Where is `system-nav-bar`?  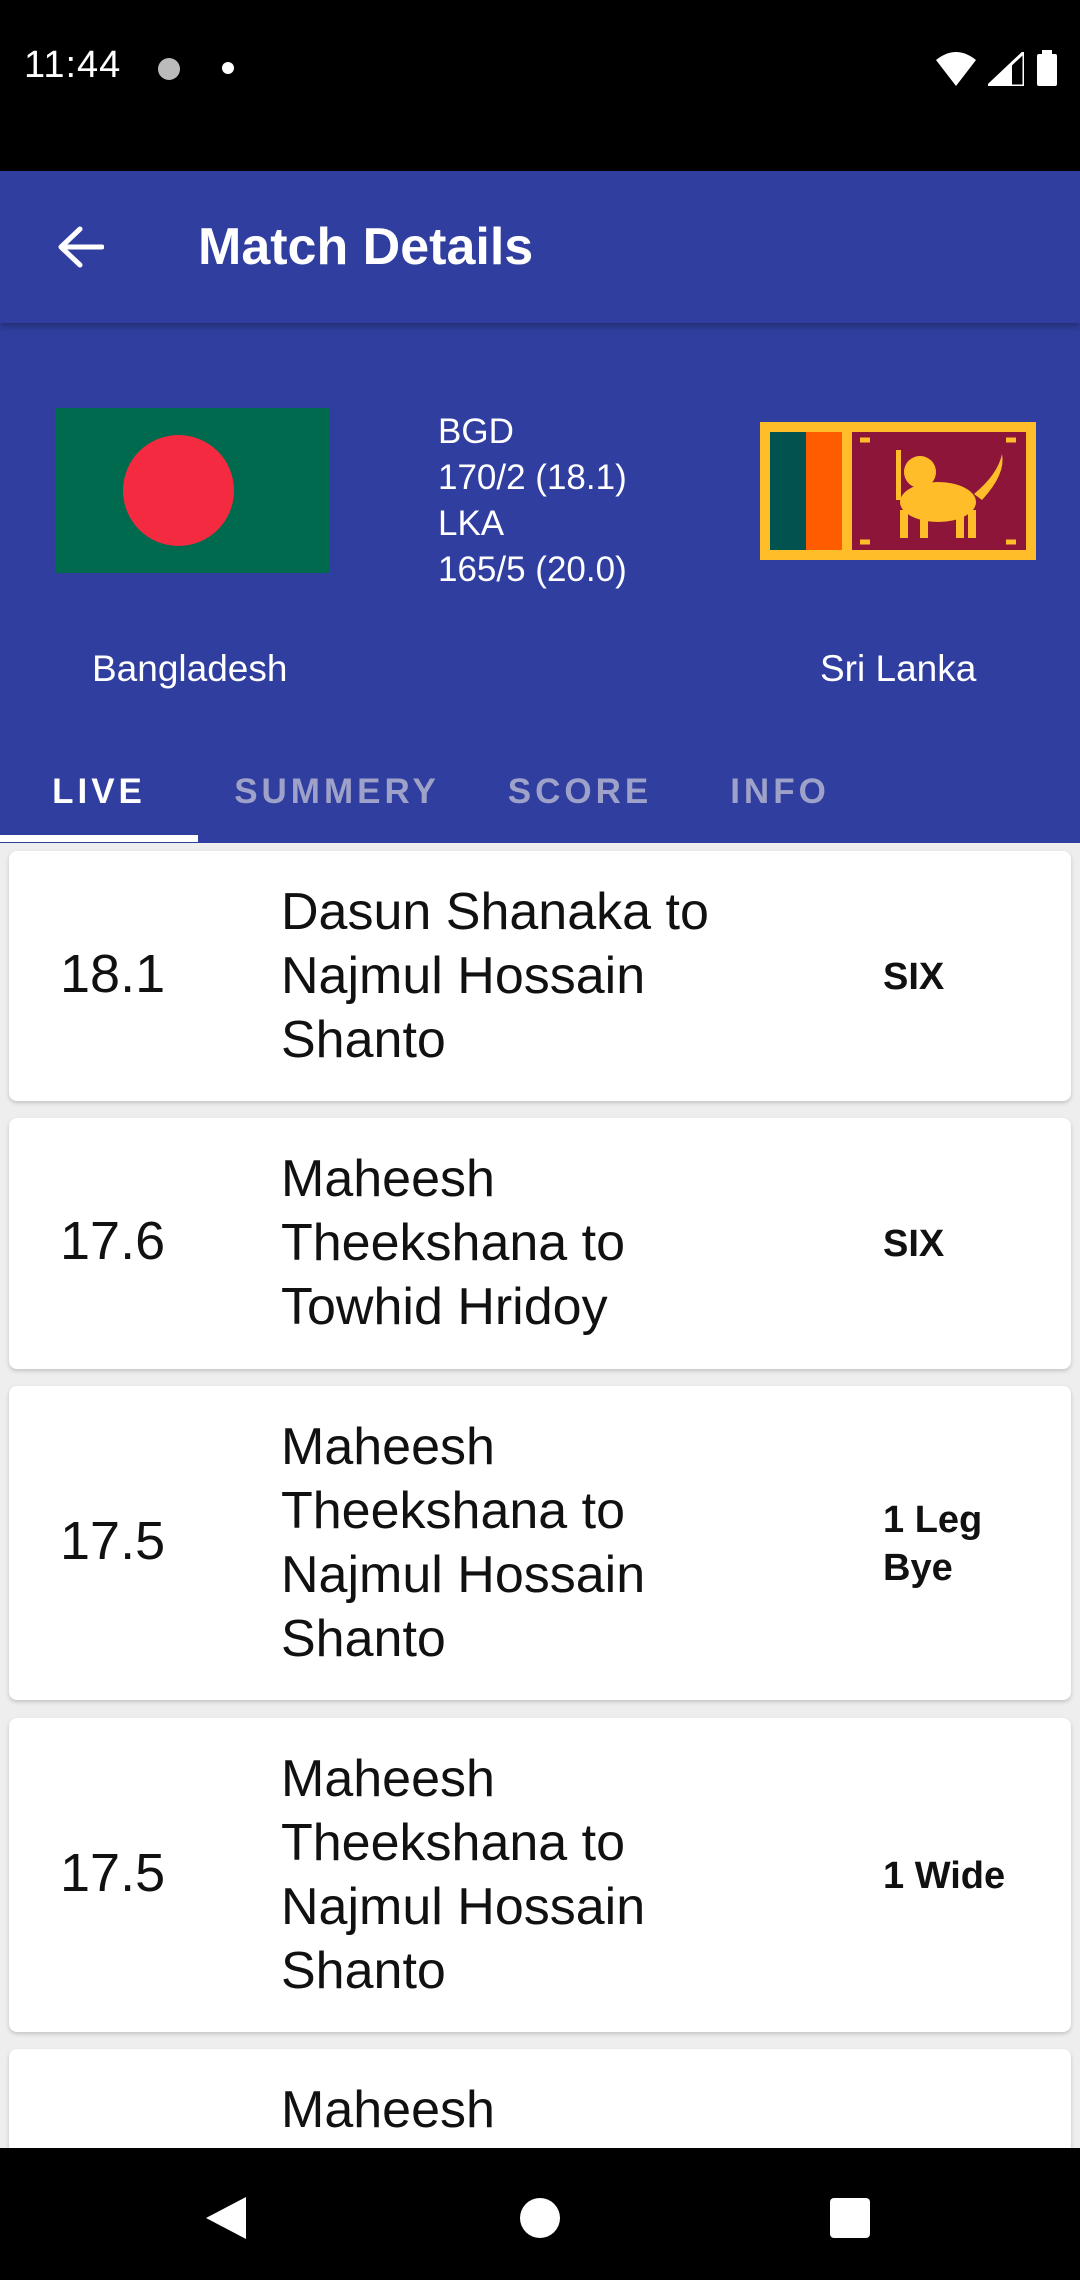
system-nav-bar is located at coordinates (540, 2214).